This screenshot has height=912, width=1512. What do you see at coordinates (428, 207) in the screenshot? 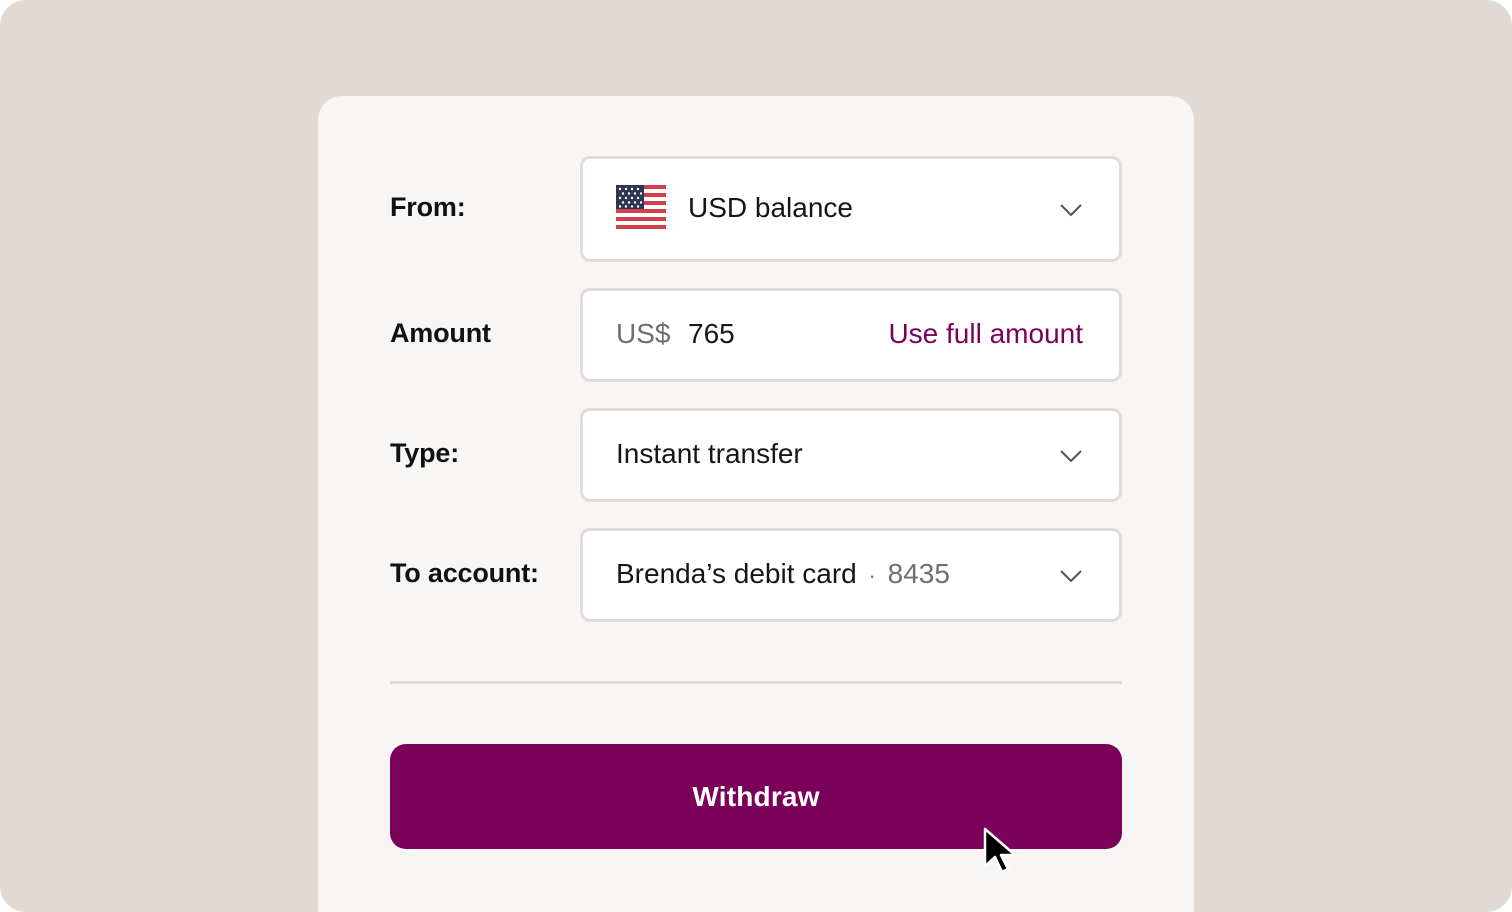
I see `from-label: From:` at bounding box center [428, 207].